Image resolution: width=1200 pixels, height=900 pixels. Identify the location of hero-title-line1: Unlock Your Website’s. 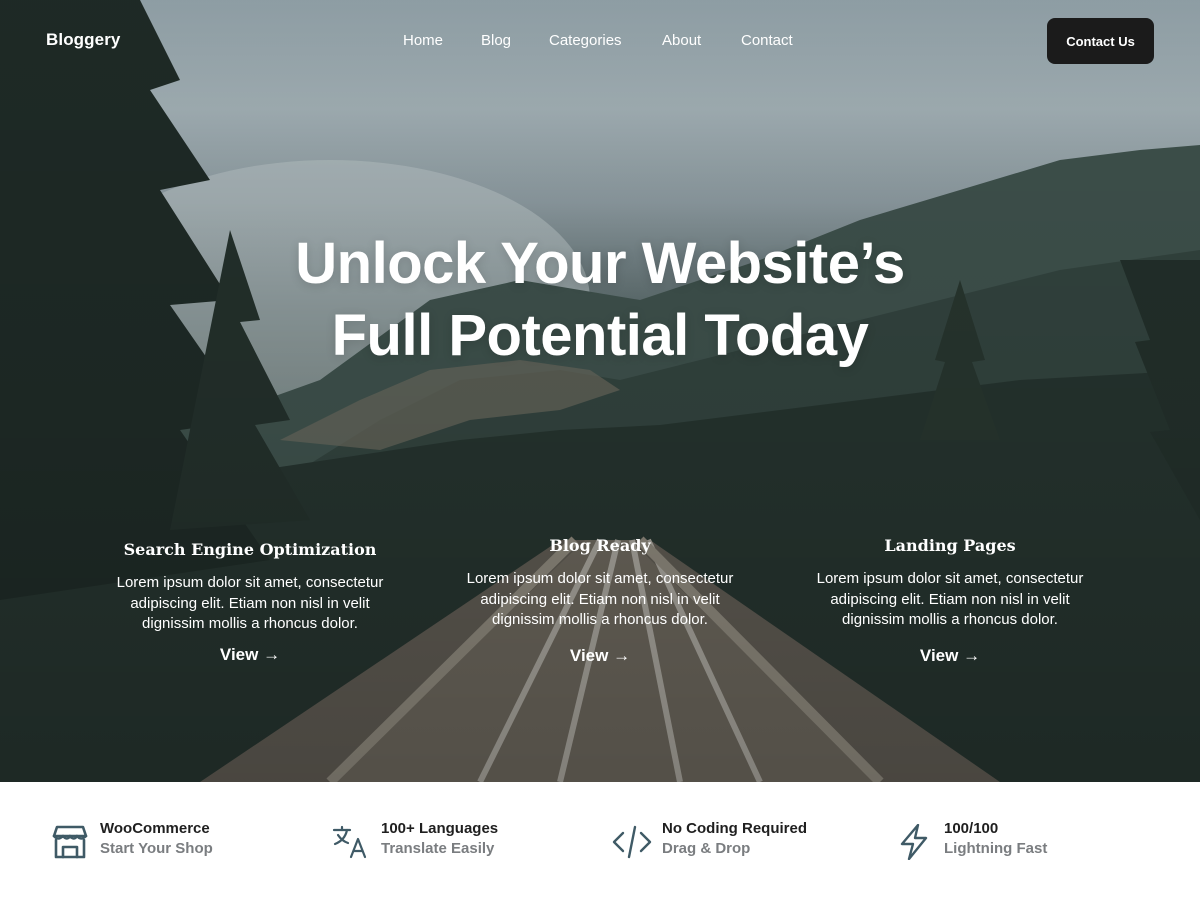
(600, 263).